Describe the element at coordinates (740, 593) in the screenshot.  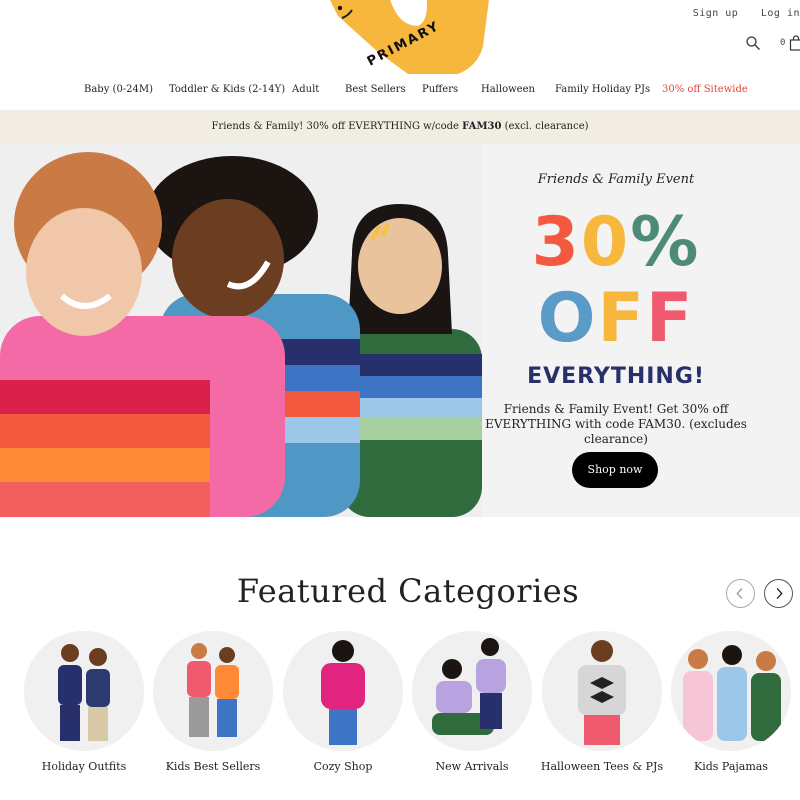
I see `carousel-prev-button` at that location.